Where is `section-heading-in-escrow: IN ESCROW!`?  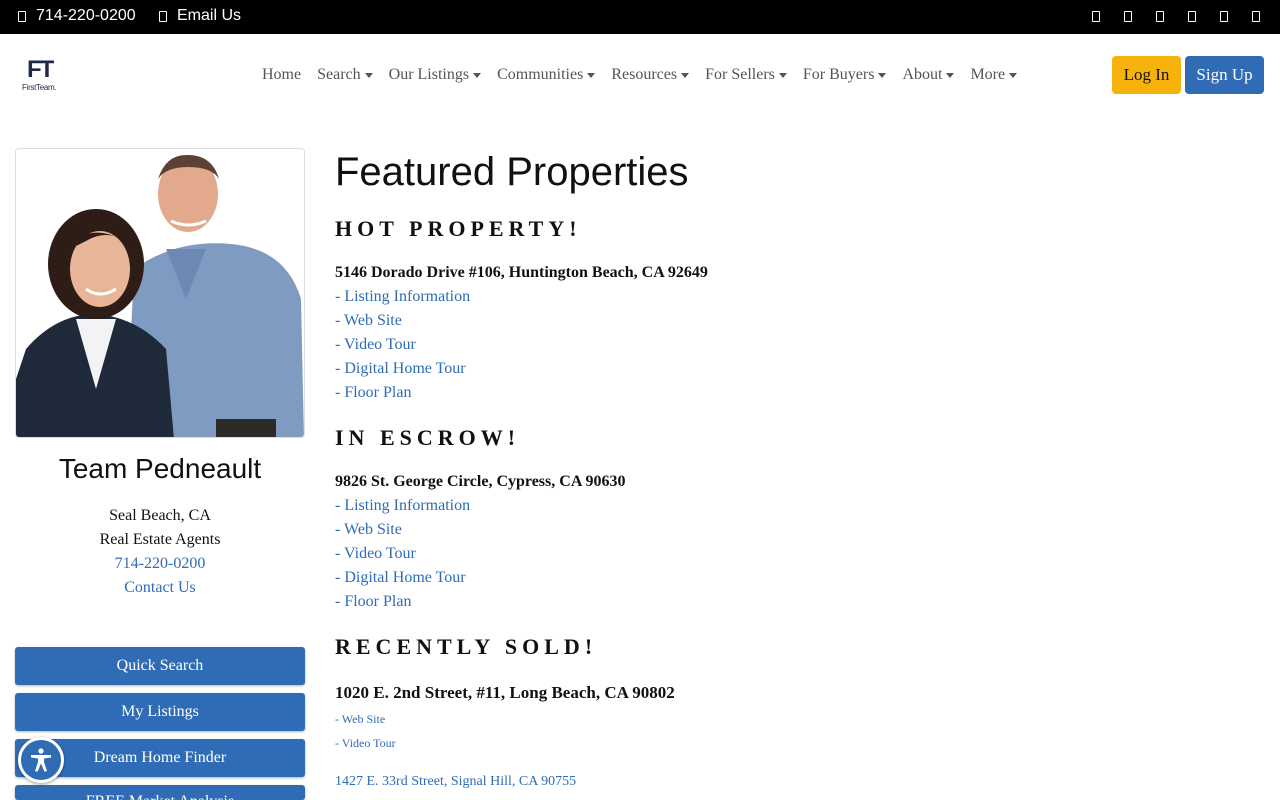
section-heading-in-escrow: IN ESCROW! is located at coordinates (428, 437).